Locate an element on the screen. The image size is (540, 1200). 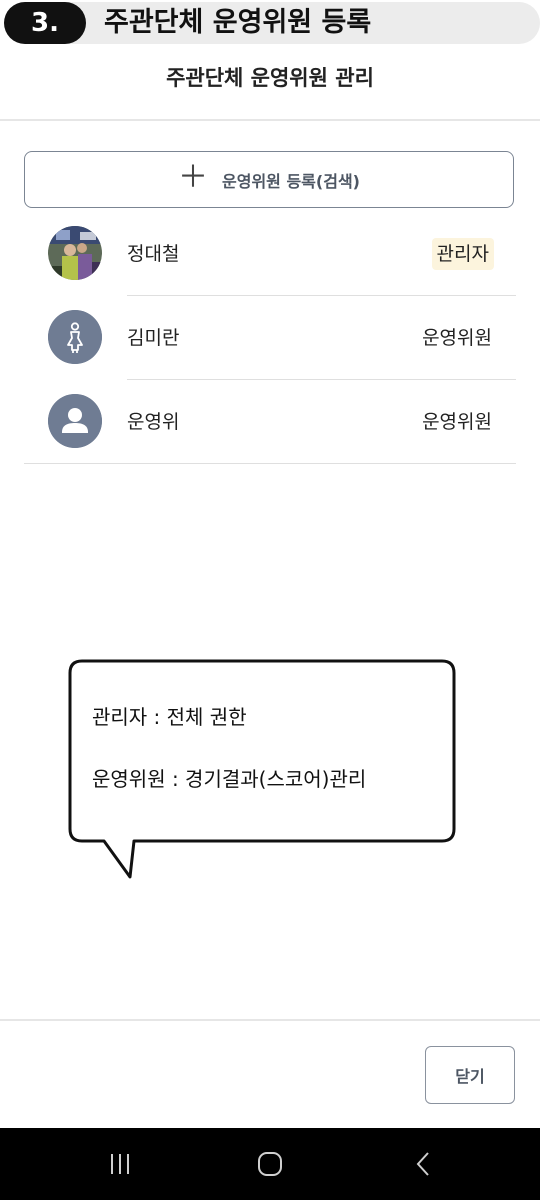
member-name: 운영위 is located at coordinates (153, 422).